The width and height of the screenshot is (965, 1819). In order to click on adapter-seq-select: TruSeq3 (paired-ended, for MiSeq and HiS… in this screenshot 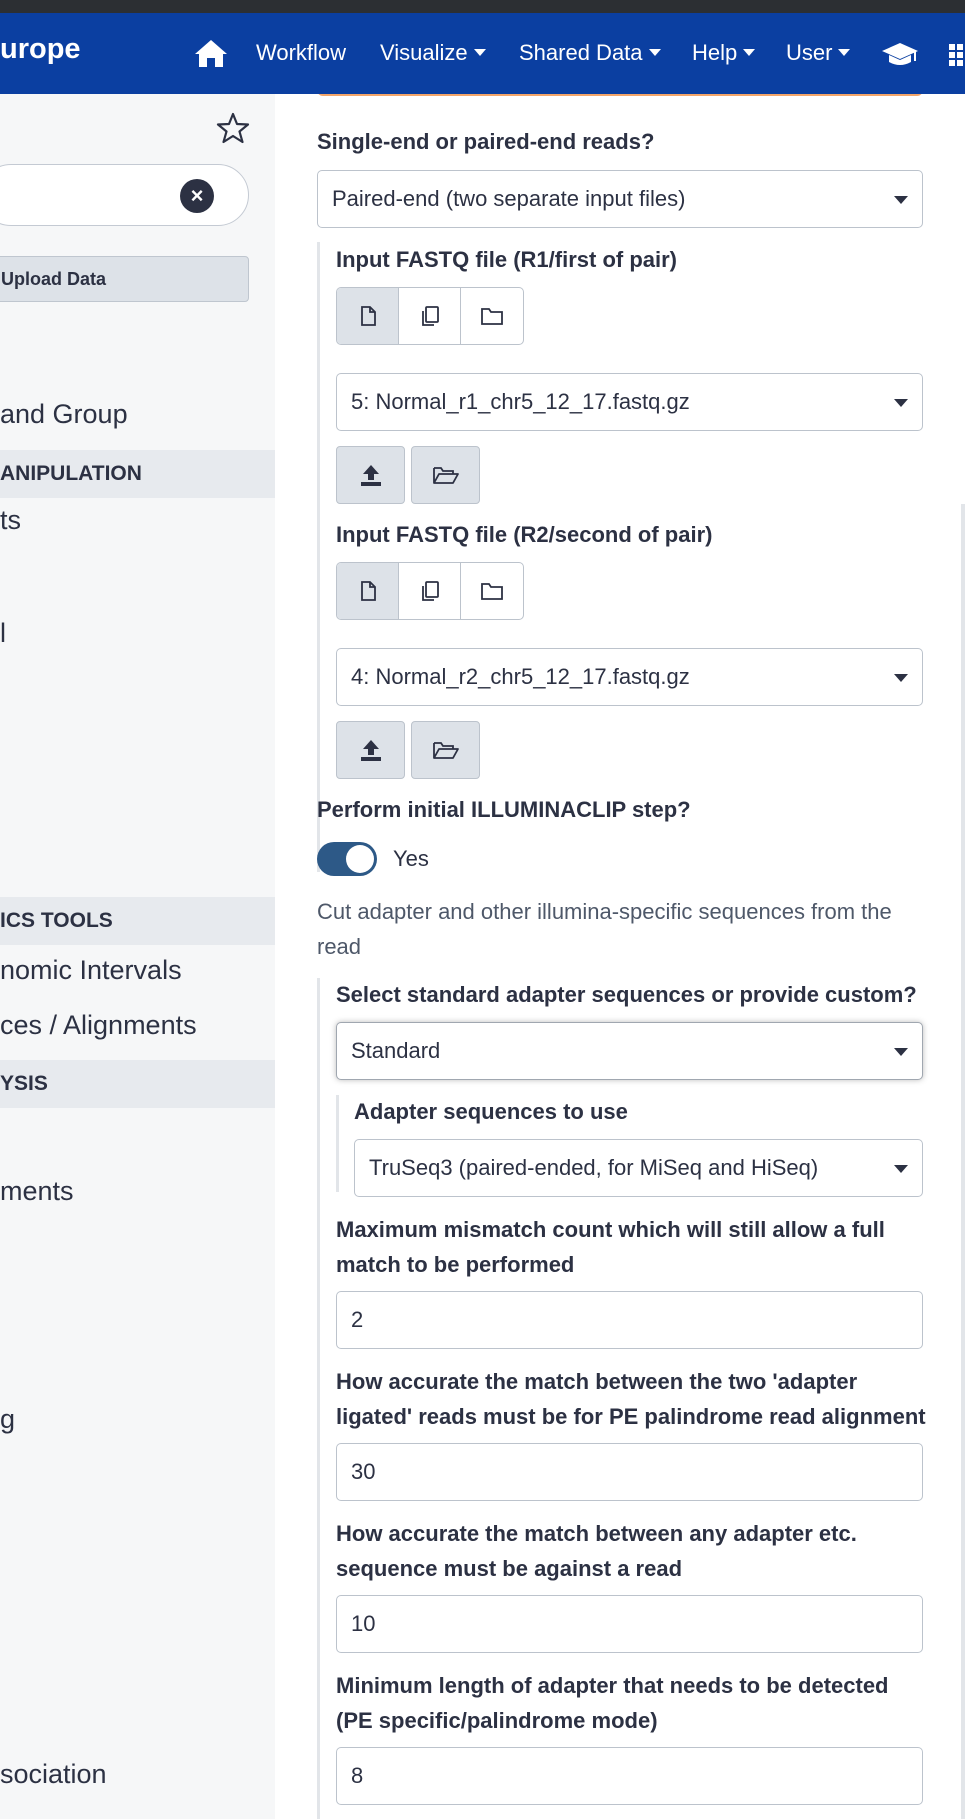, I will do `click(638, 1168)`.